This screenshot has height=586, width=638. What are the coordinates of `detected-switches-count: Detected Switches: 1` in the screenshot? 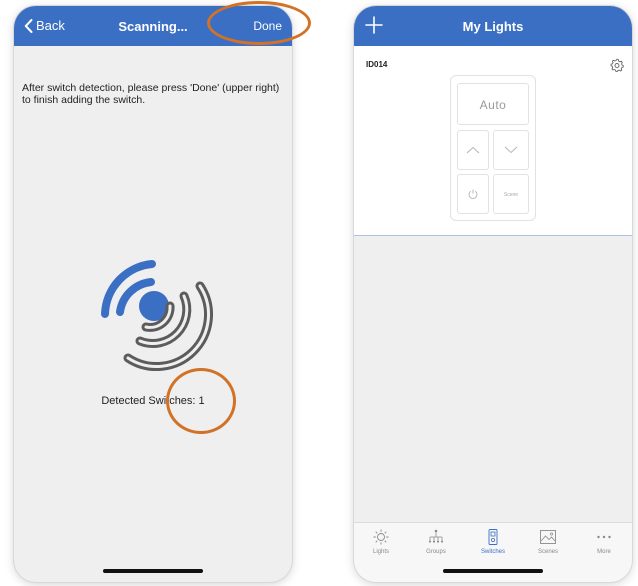 It's located at (153, 401).